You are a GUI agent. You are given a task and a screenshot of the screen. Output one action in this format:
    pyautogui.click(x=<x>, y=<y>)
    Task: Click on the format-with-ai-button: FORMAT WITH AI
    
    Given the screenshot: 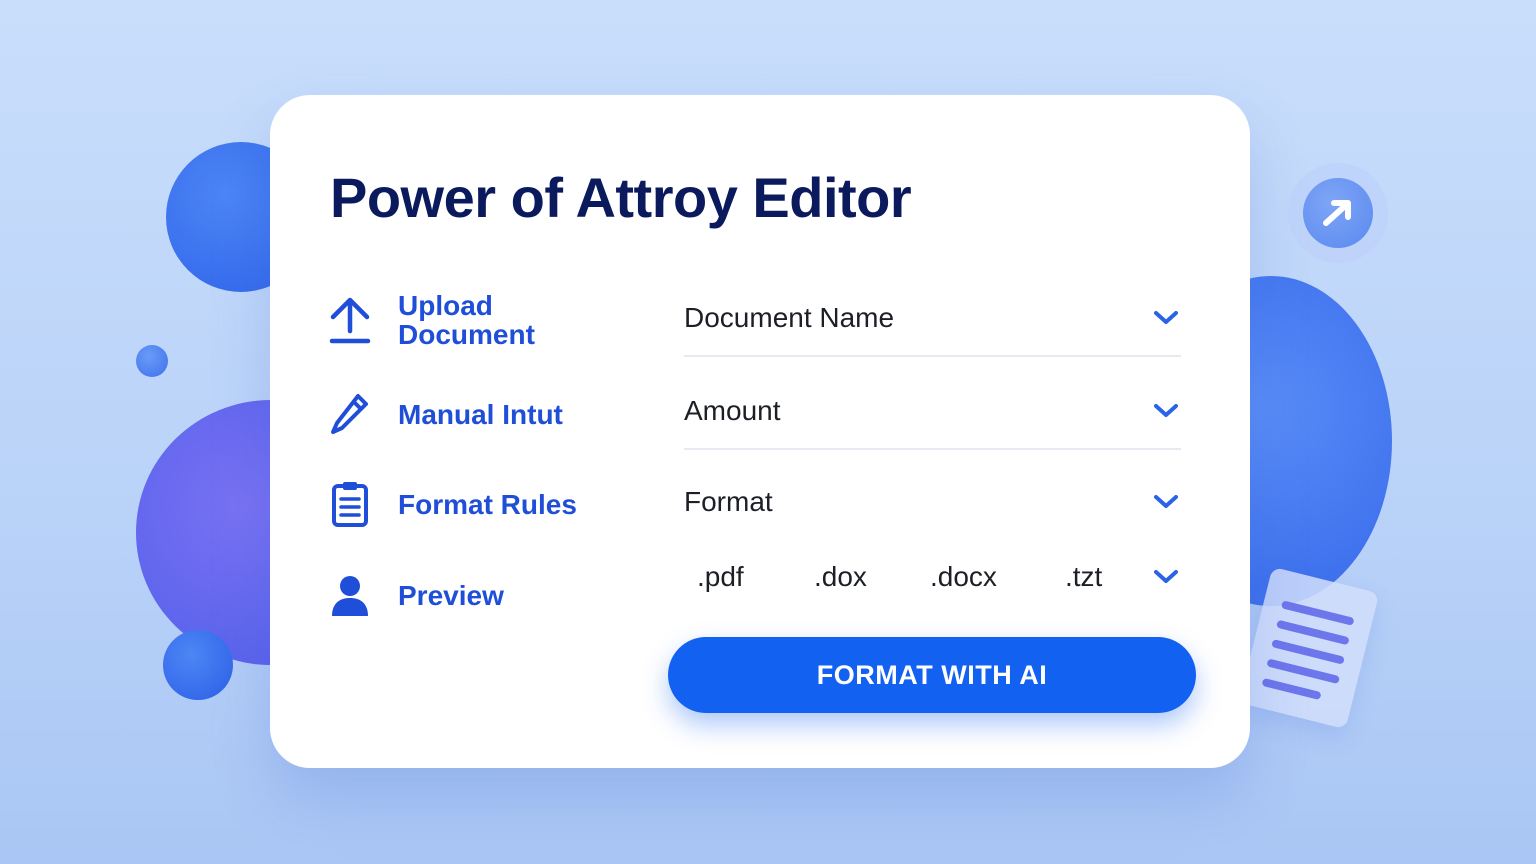 What is the action you would take?
    pyautogui.click(x=932, y=675)
    